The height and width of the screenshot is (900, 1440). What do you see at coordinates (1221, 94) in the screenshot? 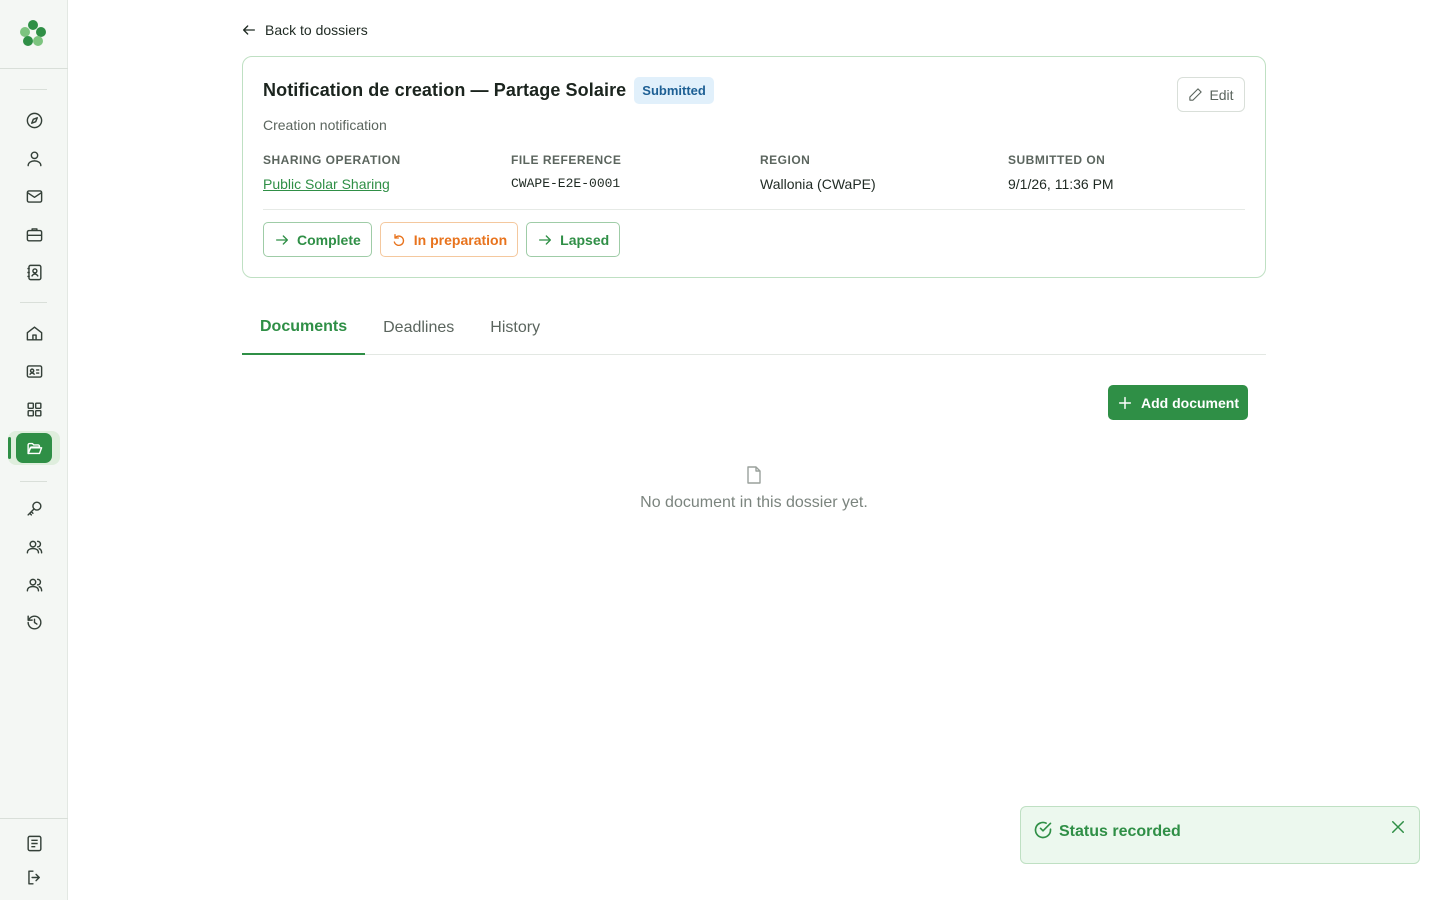
I see `edit-button-label: Edit` at bounding box center [1221, 94].